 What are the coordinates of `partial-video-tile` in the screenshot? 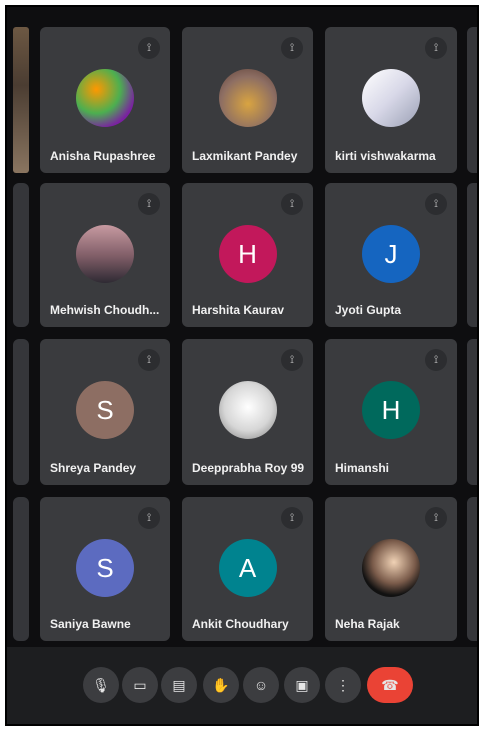 It's located at (21, 100).